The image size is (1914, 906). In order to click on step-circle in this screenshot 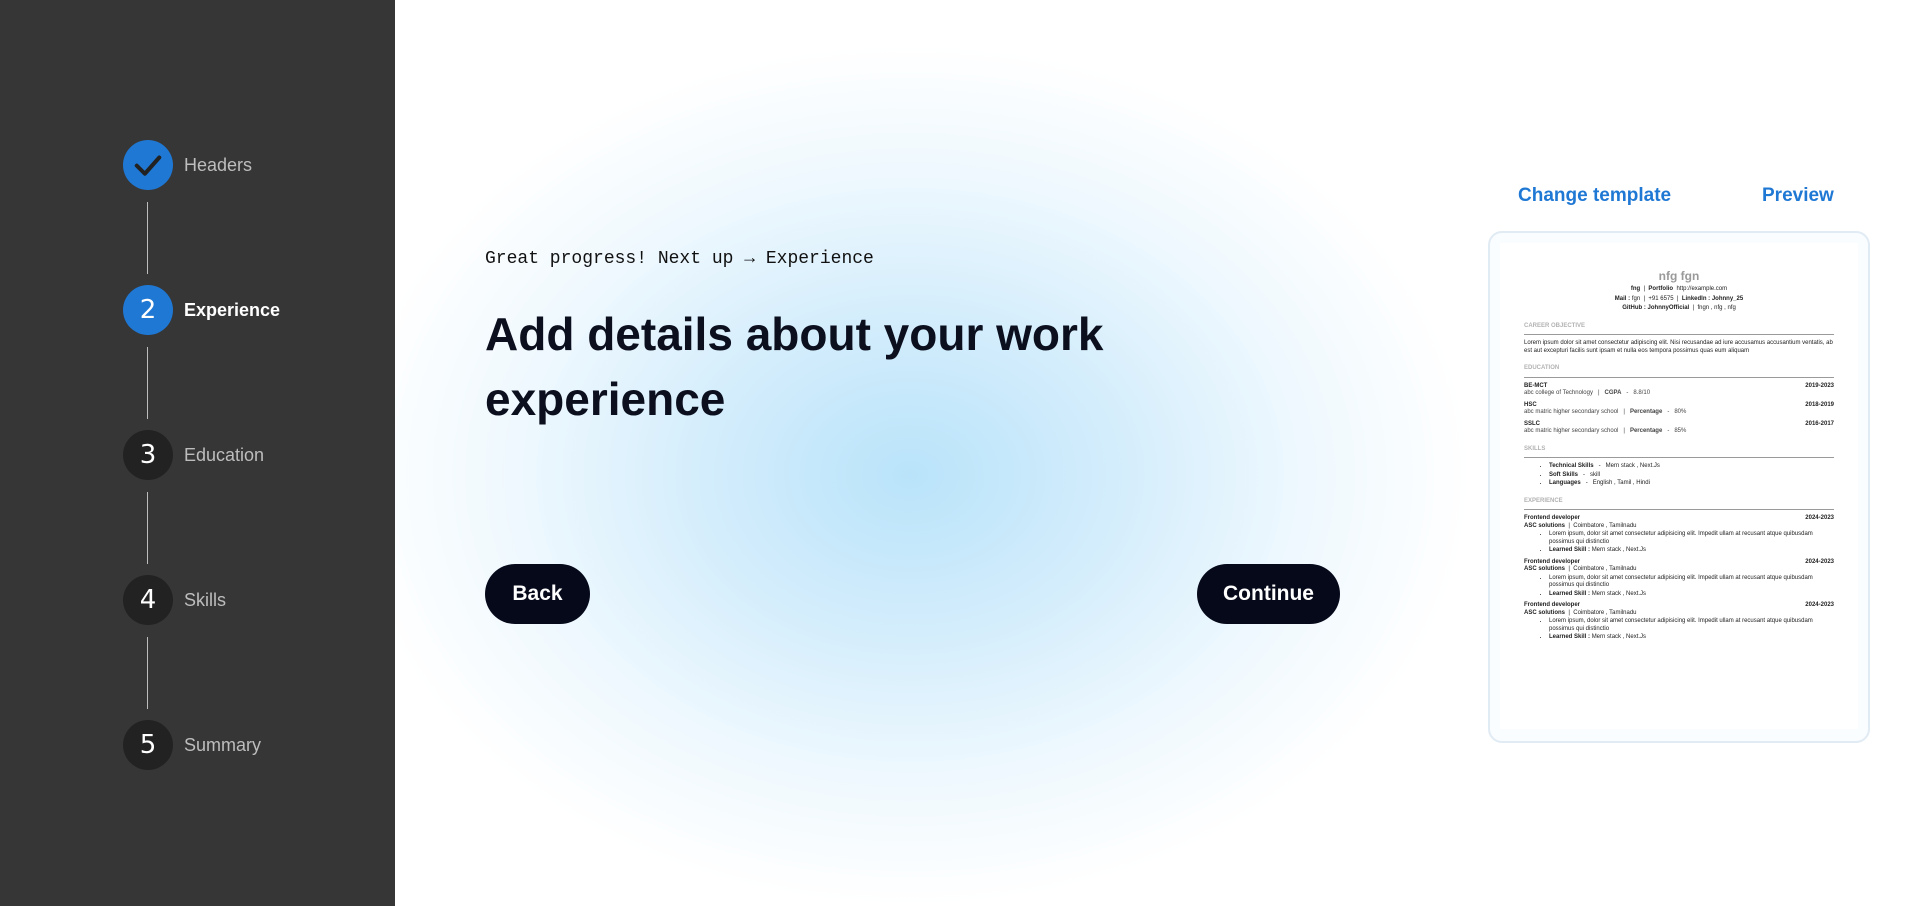, I will do `click(148, 165)`.